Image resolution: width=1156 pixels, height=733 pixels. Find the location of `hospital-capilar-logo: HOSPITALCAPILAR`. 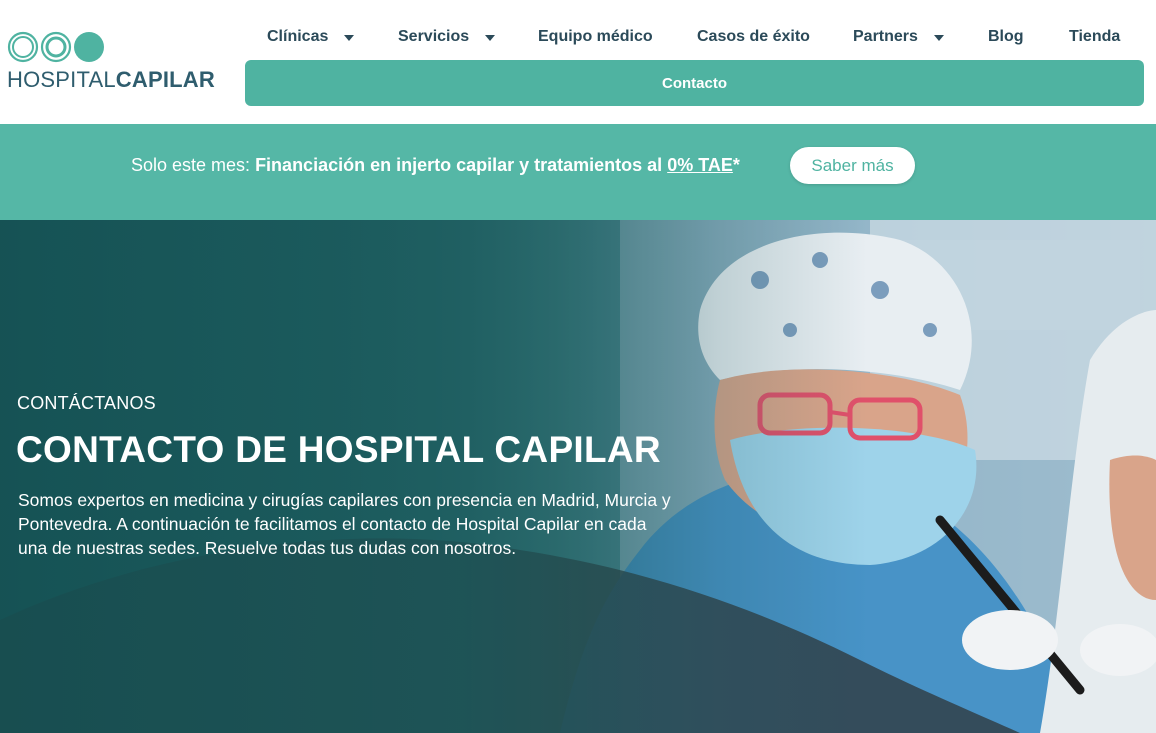

hospital-capilar-logo: HOSPITALCAPILAR is located at coordinates (111, 61).